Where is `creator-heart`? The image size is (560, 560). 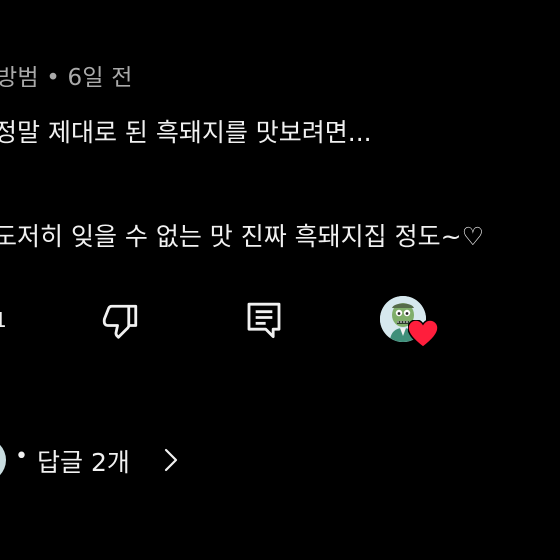 creator-heart is located at coordinates (410, 323).